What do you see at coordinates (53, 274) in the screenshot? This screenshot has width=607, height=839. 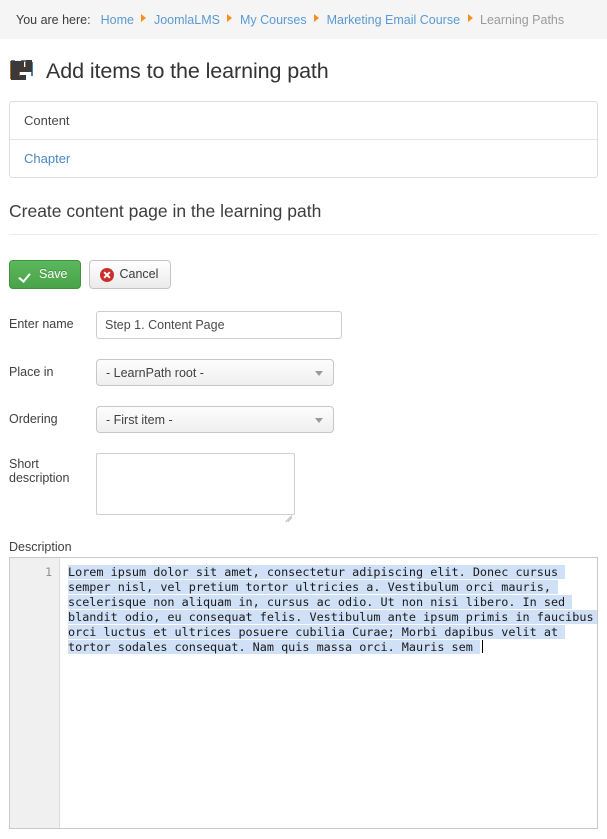 I see `save-button-label: Save` at bounding box center [53, 274].